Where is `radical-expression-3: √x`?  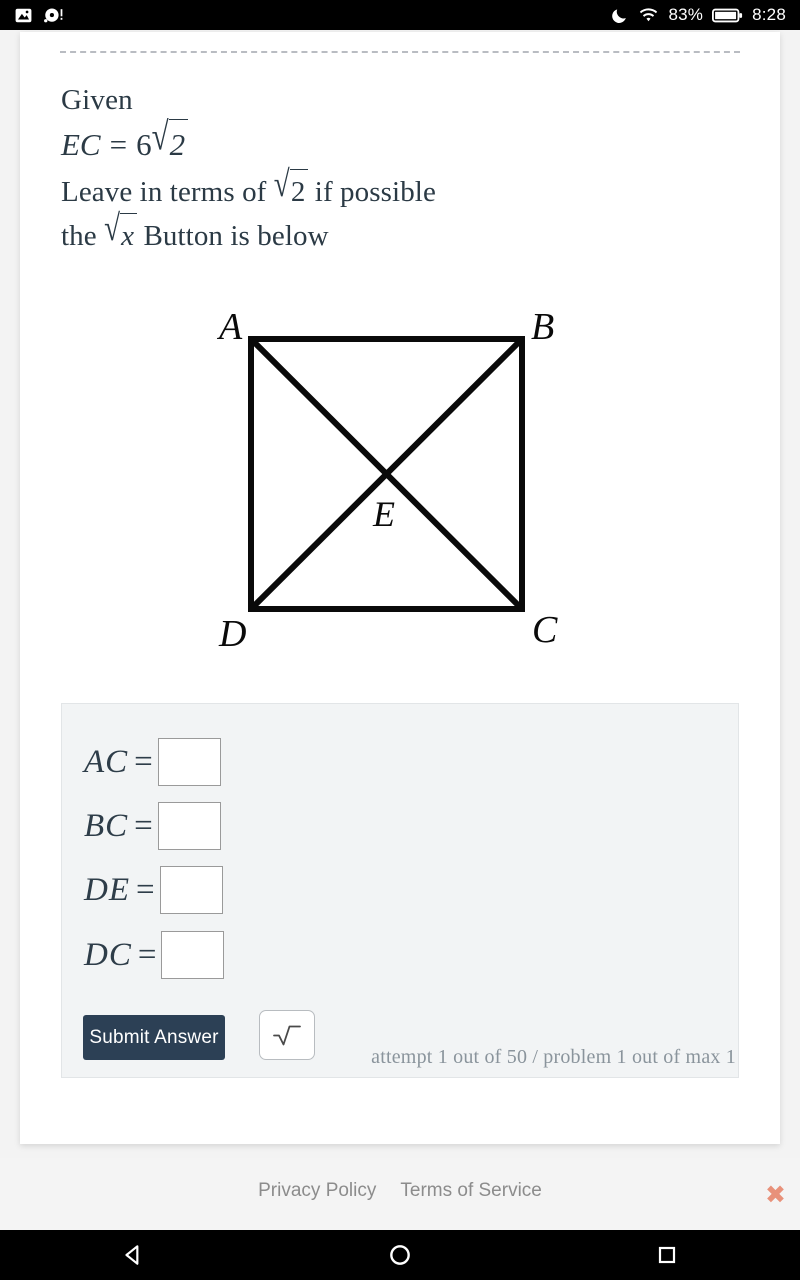 radical-expression-3: √x is located at coordinates (121, 233).